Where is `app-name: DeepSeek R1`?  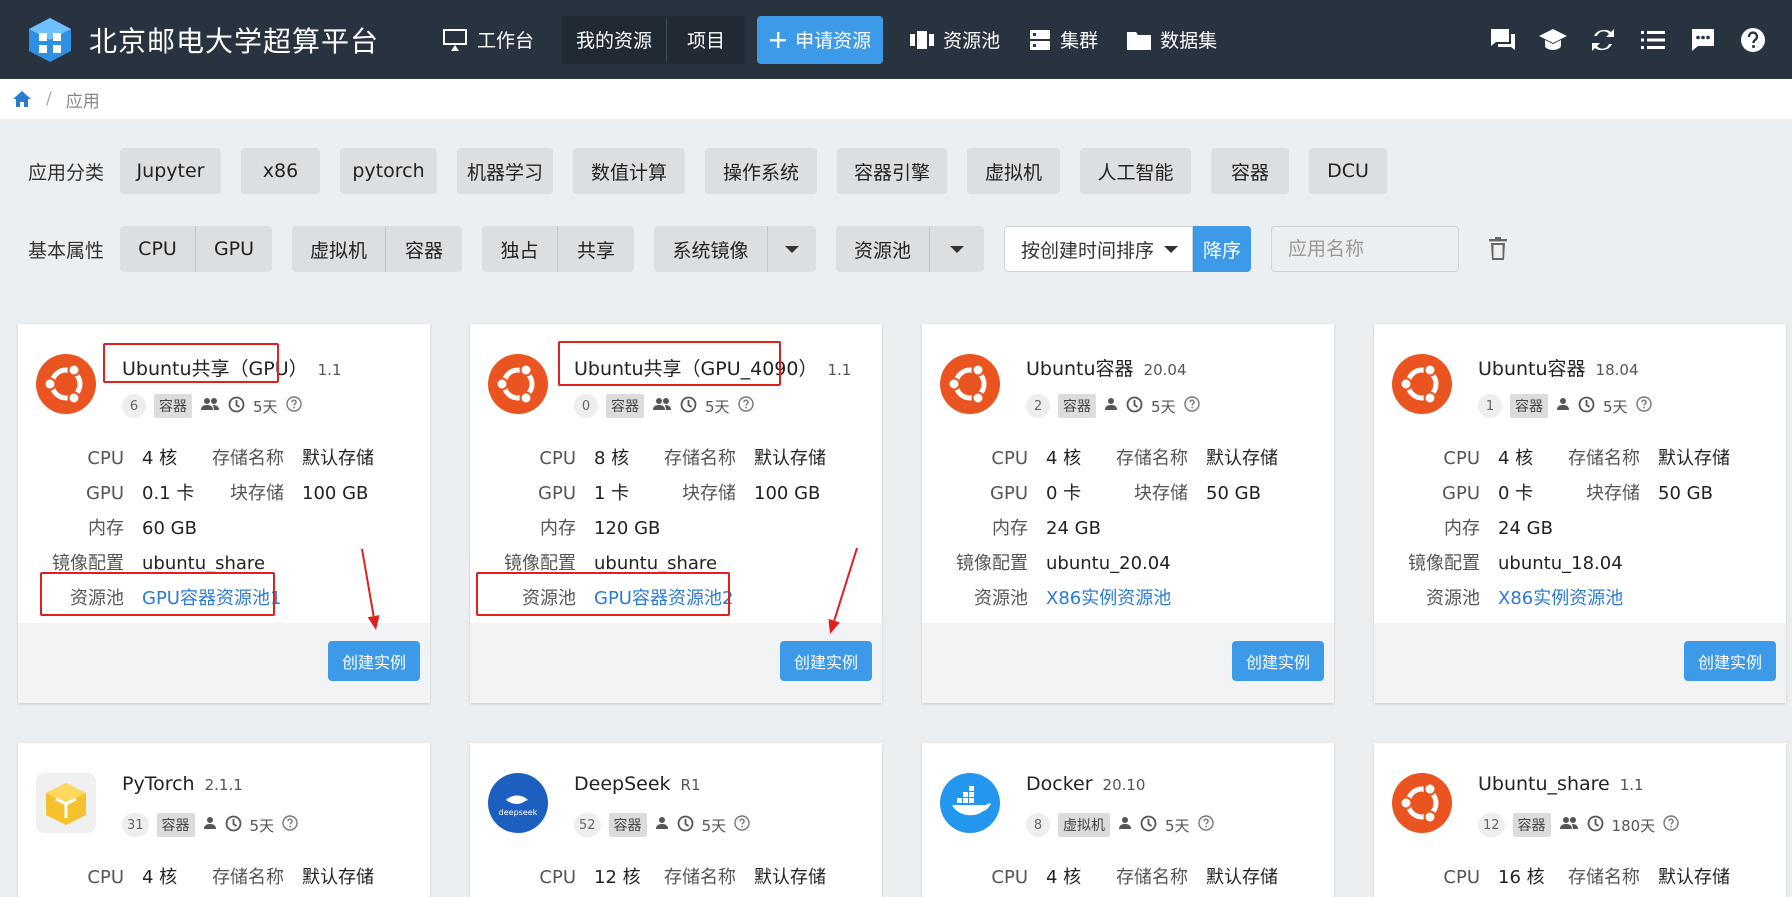 app-name: DeepSeek R1 is located at coordinates (637, 784).